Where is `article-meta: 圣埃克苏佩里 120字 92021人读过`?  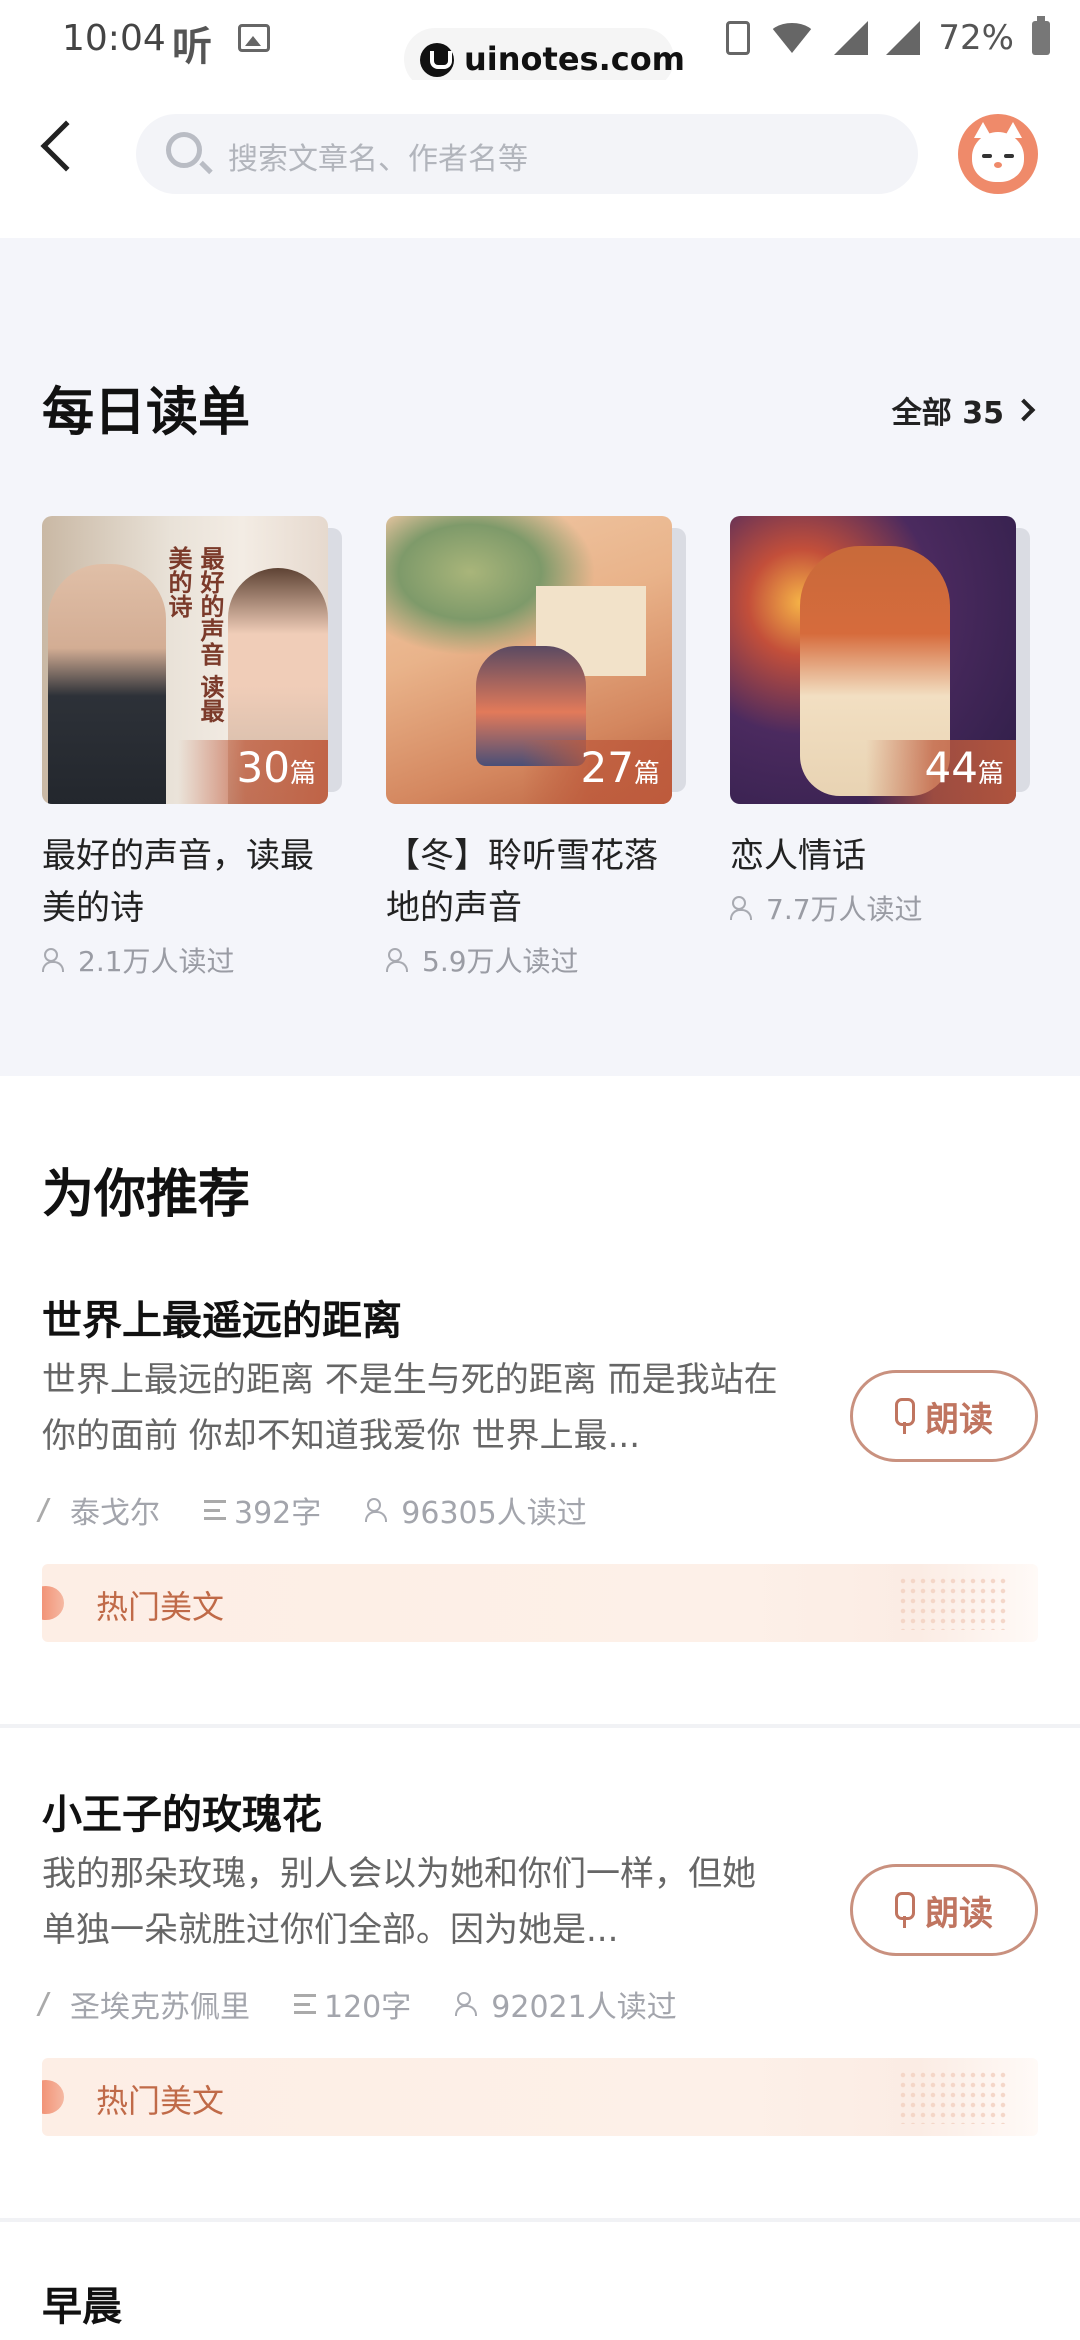 article-meta: 圣埃克苏佩里 120字 92021人读过 is located at coordinates (356, 2004).